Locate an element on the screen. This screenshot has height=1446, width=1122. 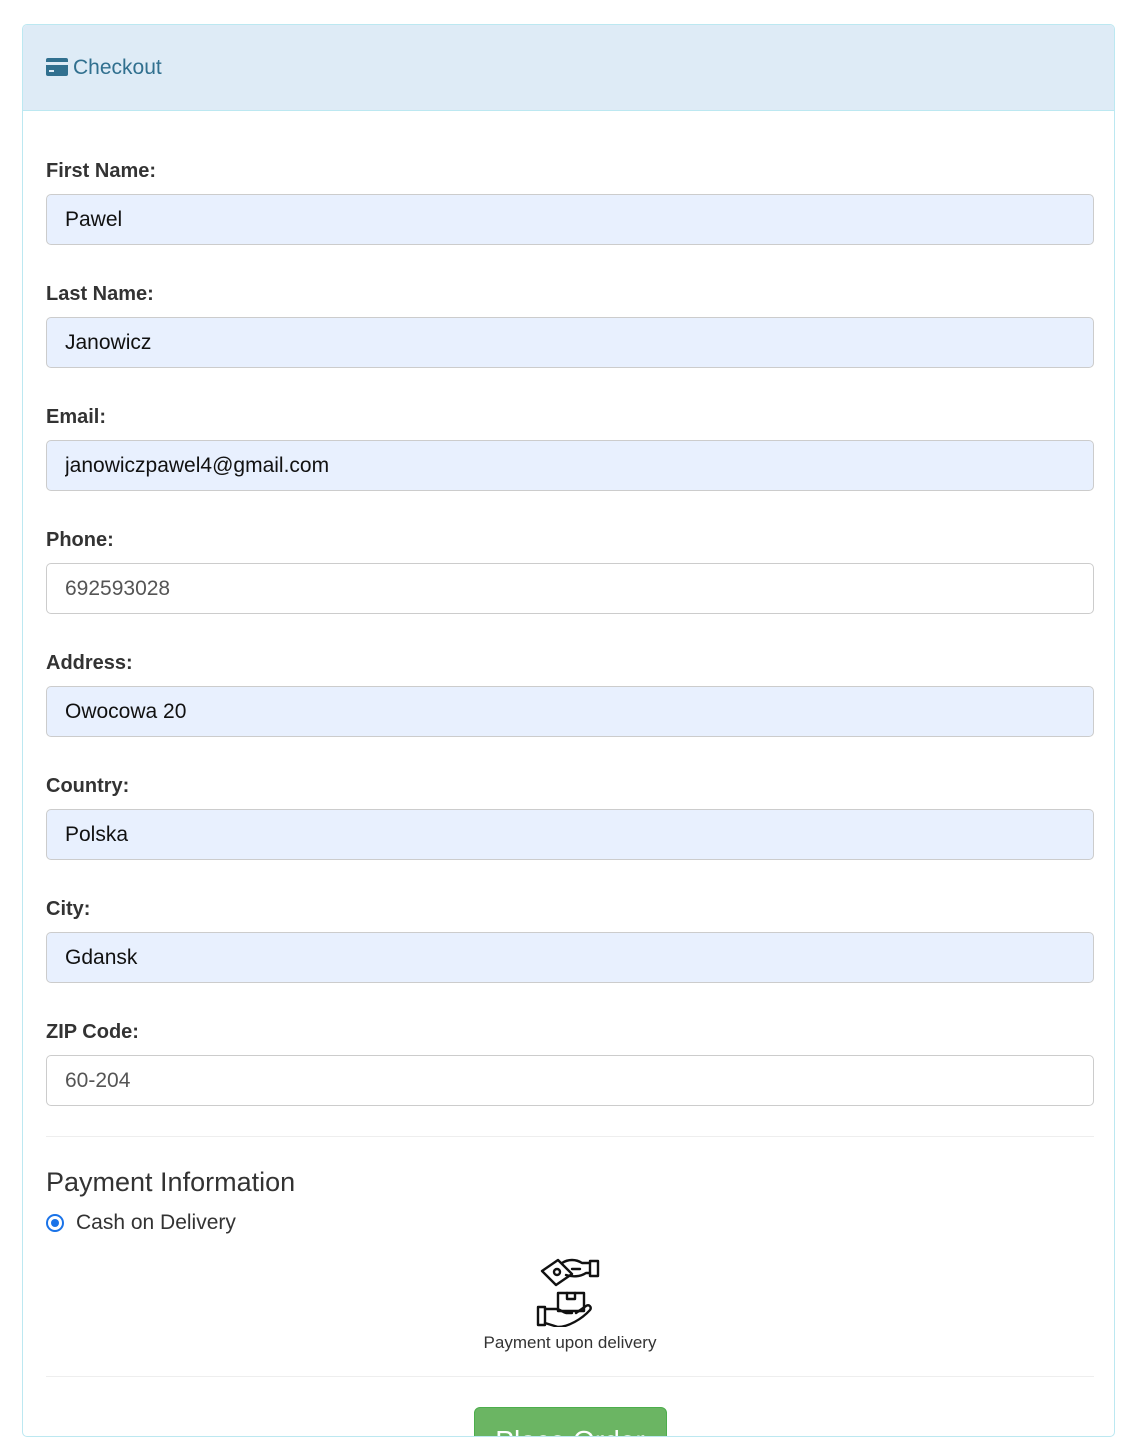
first-name-group: First Name: is located at coordinates (570, 202).